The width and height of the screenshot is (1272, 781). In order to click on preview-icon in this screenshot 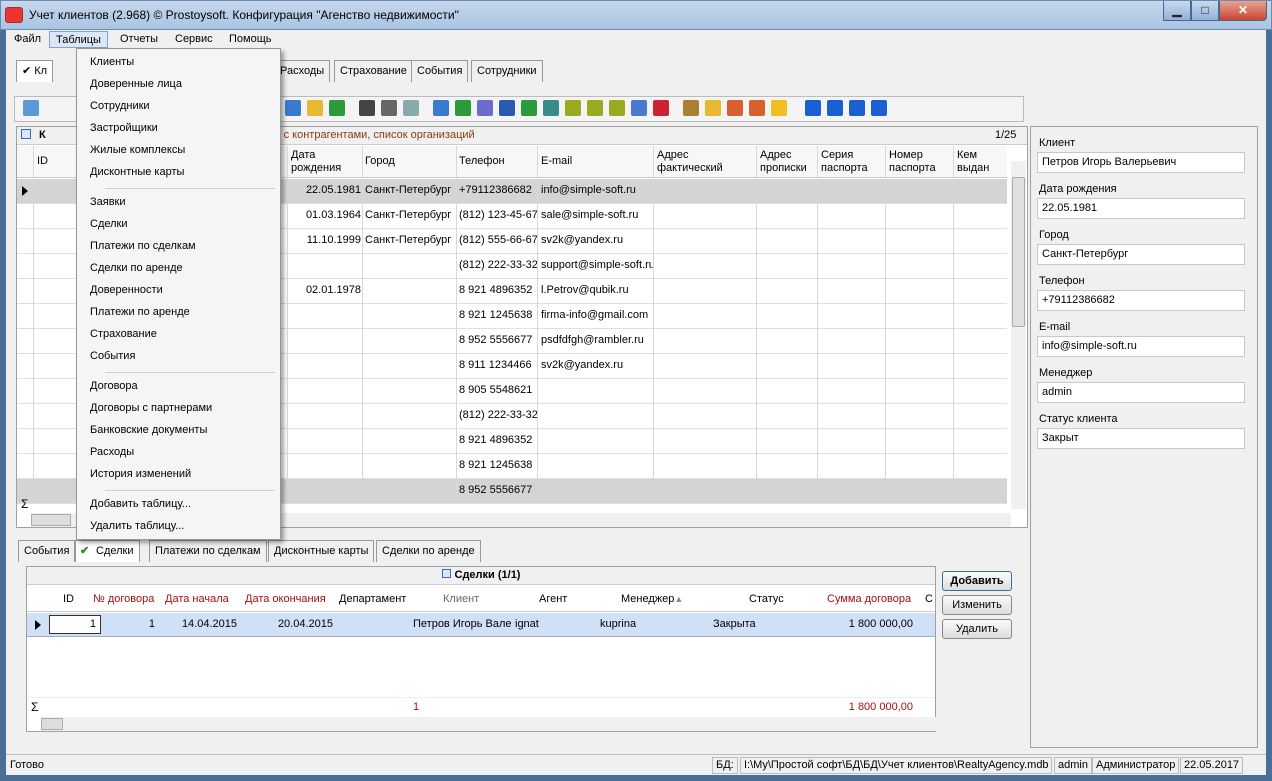, I will do `click(411, 108)`.